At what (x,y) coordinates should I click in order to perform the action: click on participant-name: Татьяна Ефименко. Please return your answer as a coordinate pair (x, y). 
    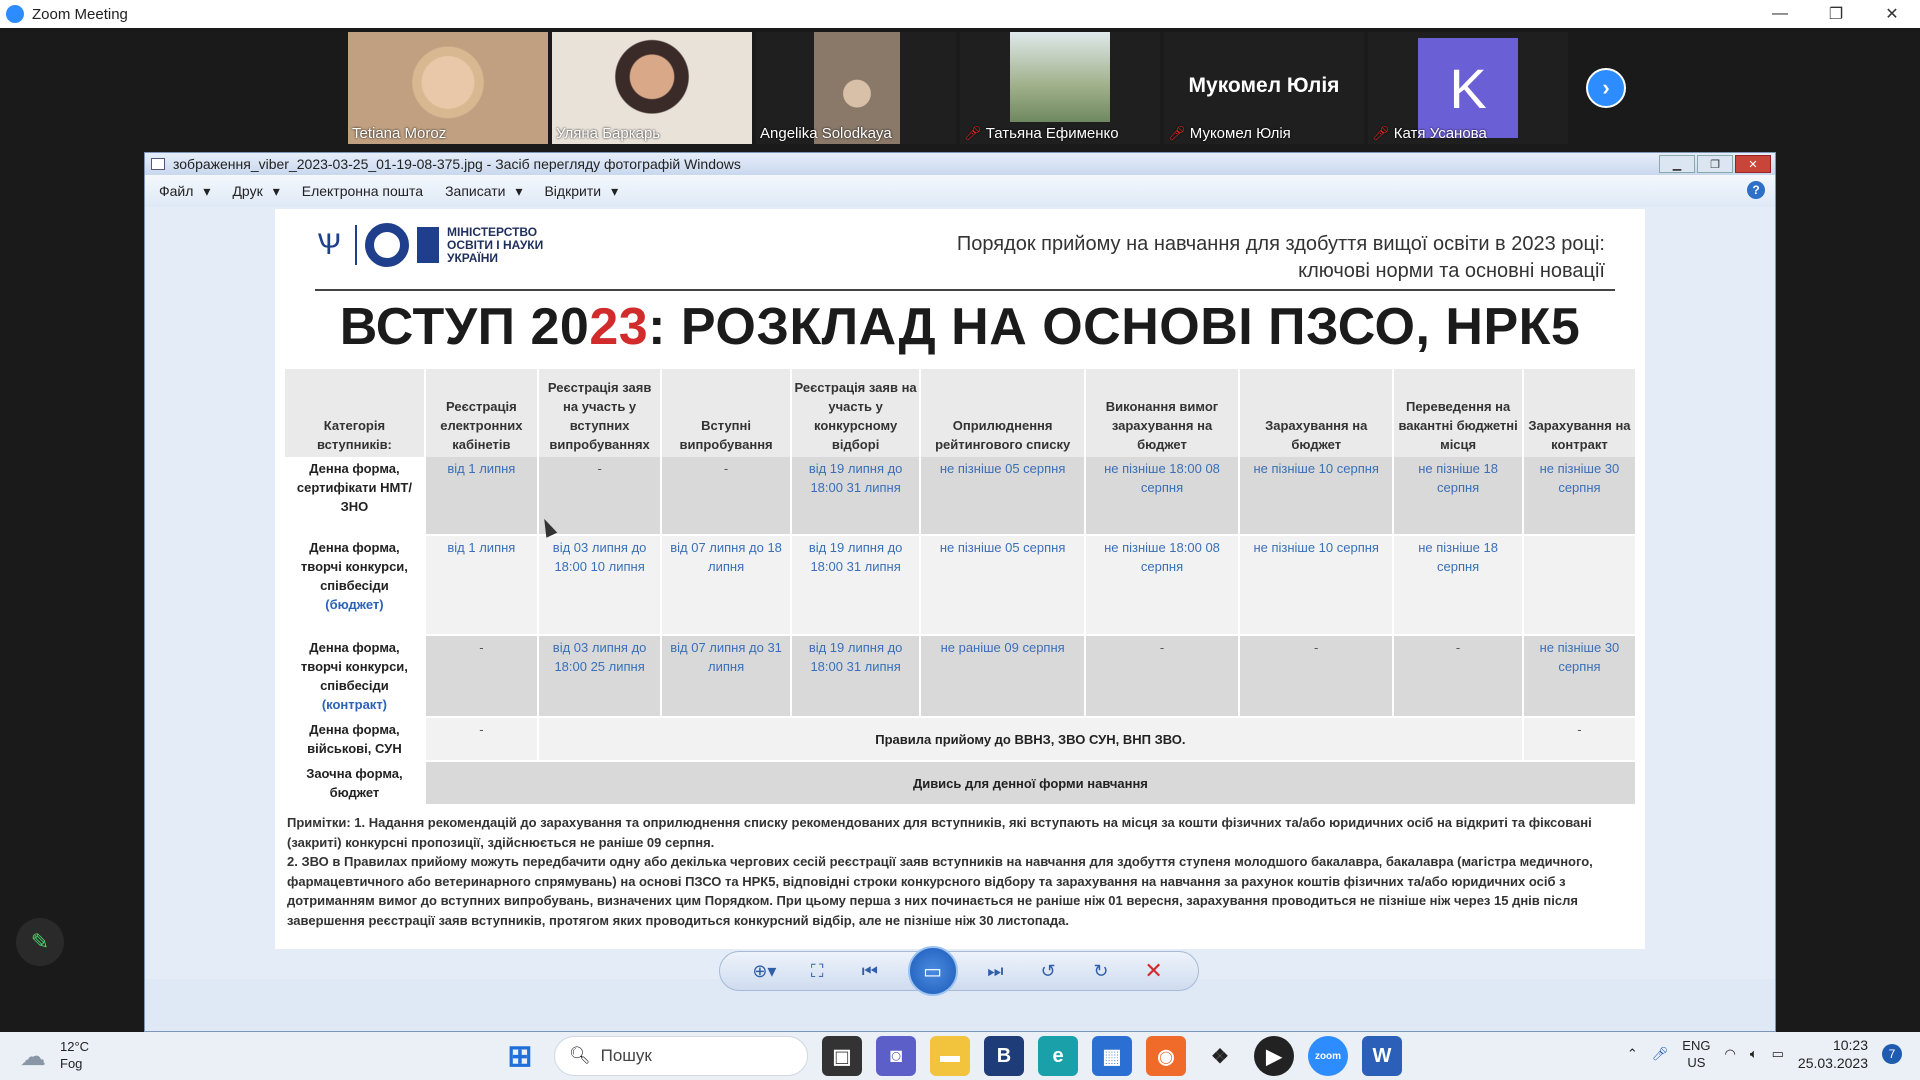
    Looking at the image, I should click on (1052, 133).